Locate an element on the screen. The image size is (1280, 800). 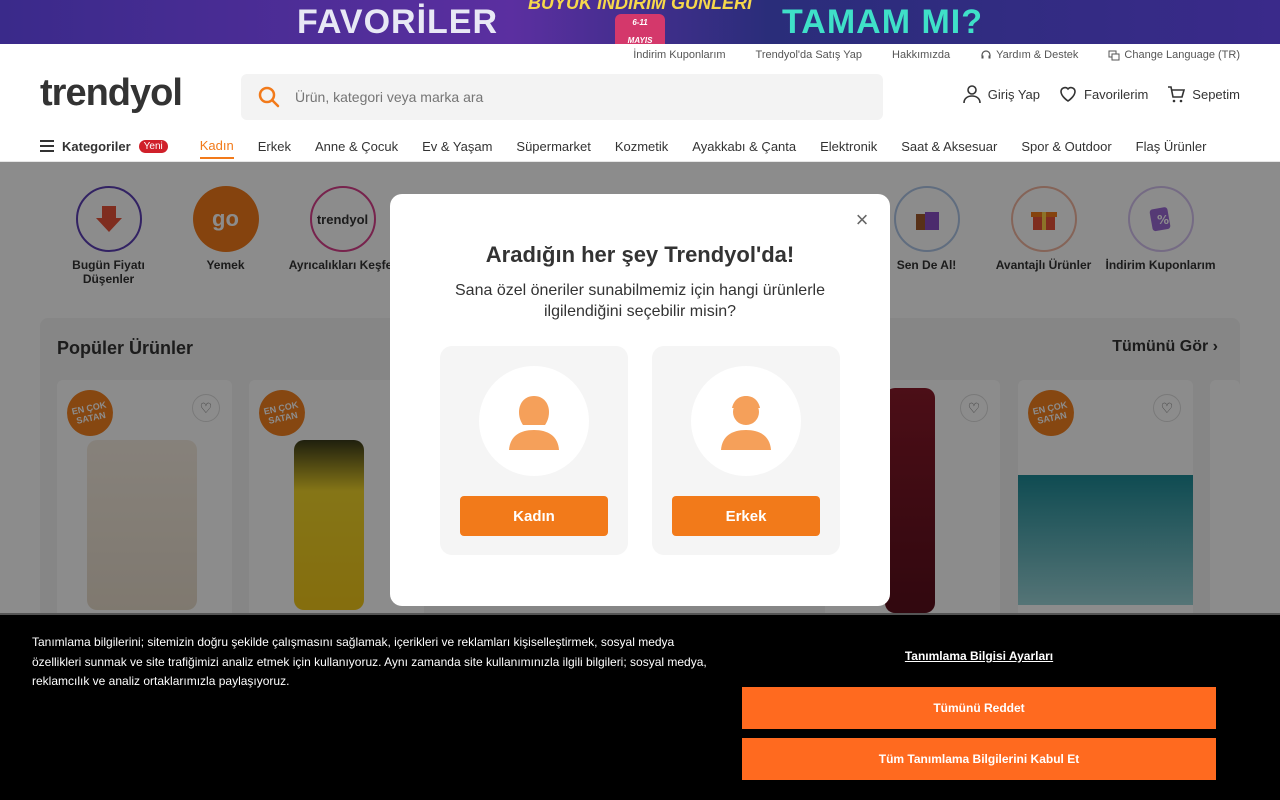
login-link: Giriş Yap is located at coordinates (1001, 94).